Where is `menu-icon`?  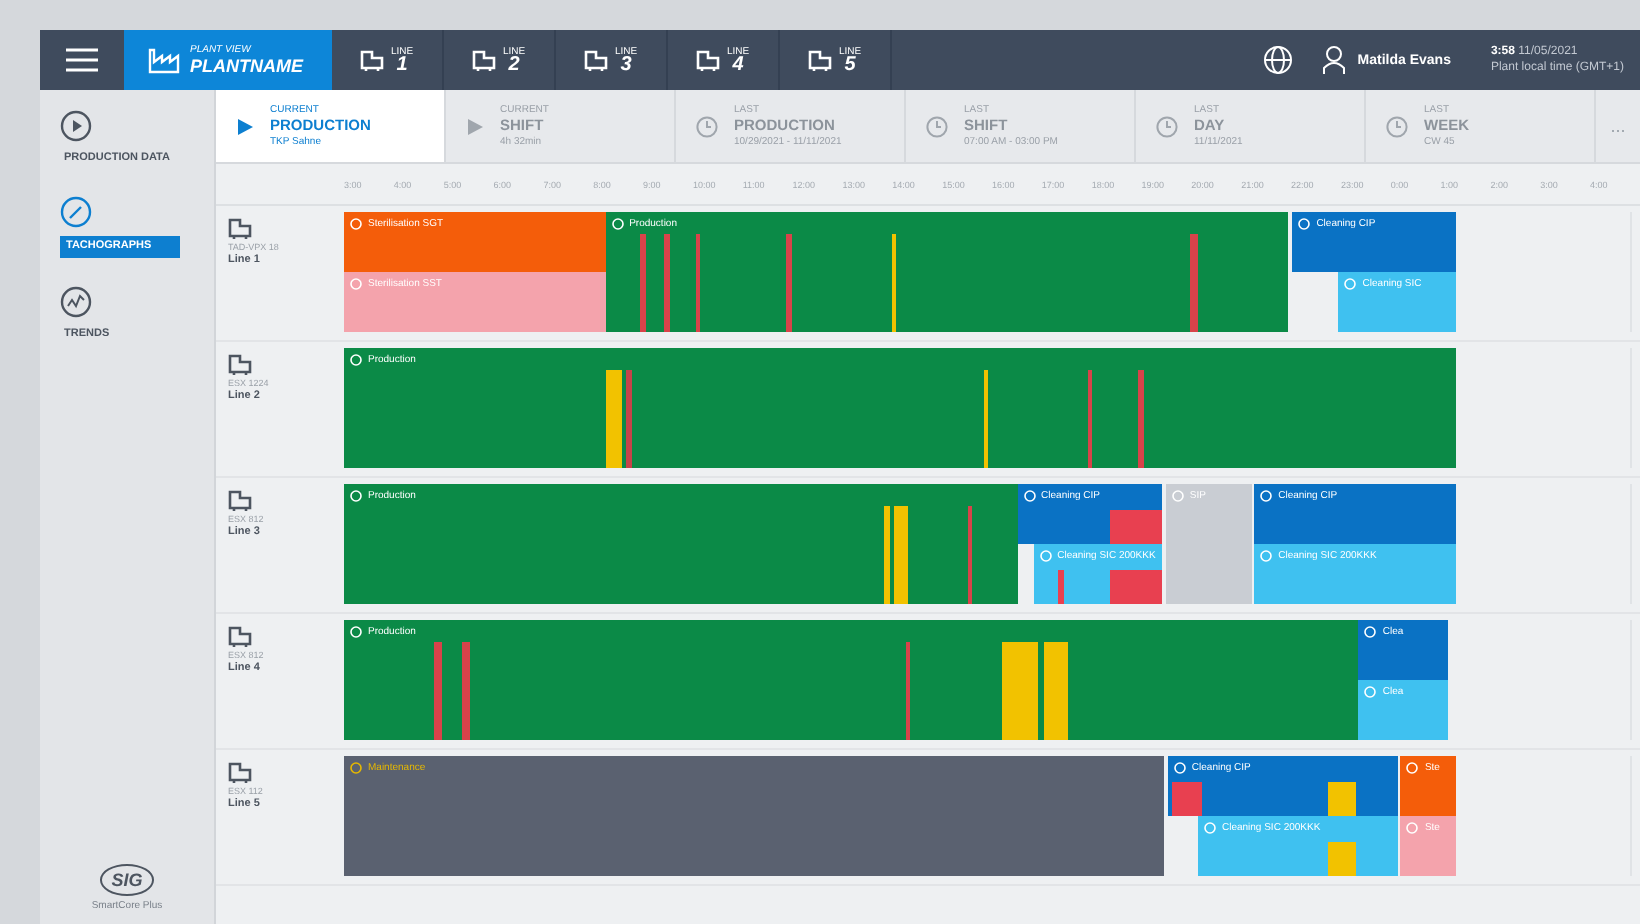 menu-icon is located at coordinates (82, 60).